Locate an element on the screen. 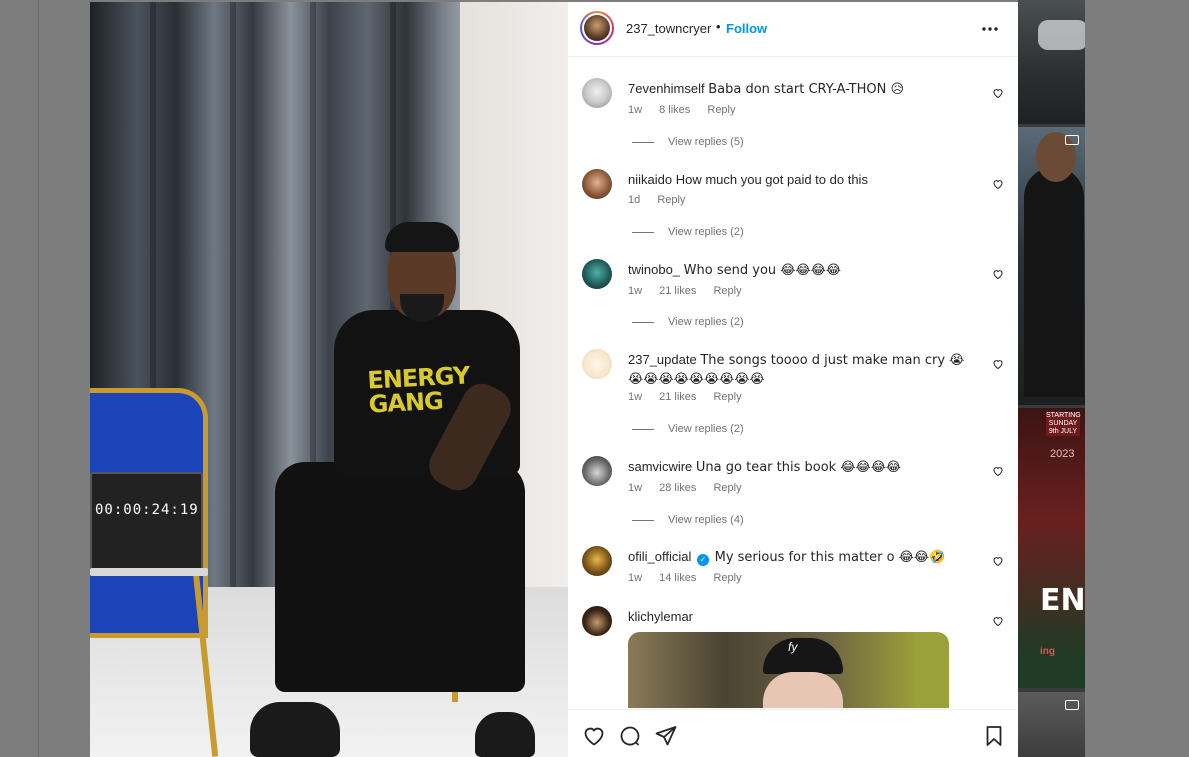  comment-time: 1d is located at coordinates (634, 200).